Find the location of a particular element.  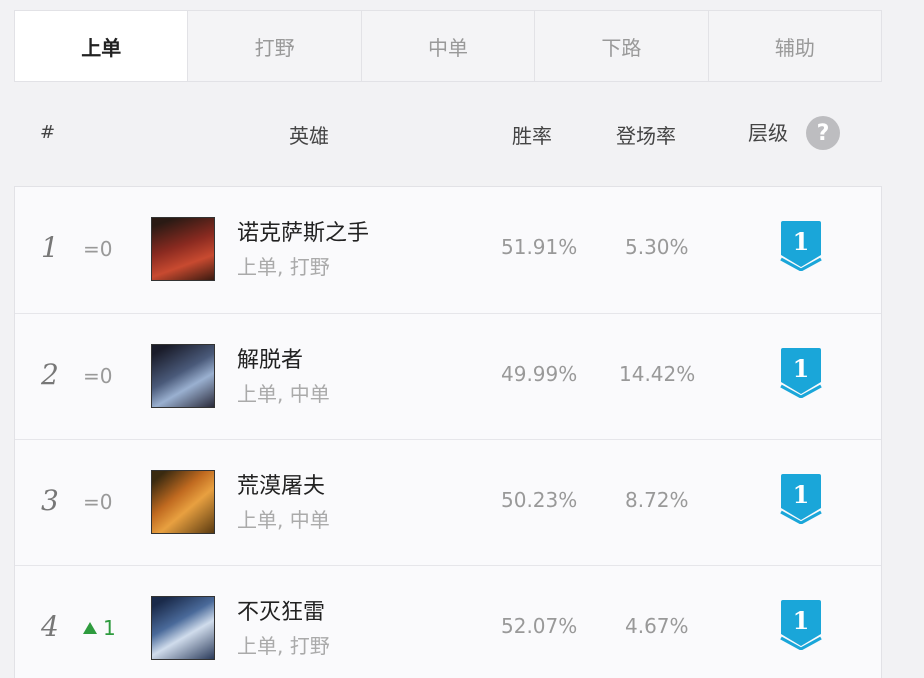

hero-name: 解脱者 is located at coordinates (270, 358).